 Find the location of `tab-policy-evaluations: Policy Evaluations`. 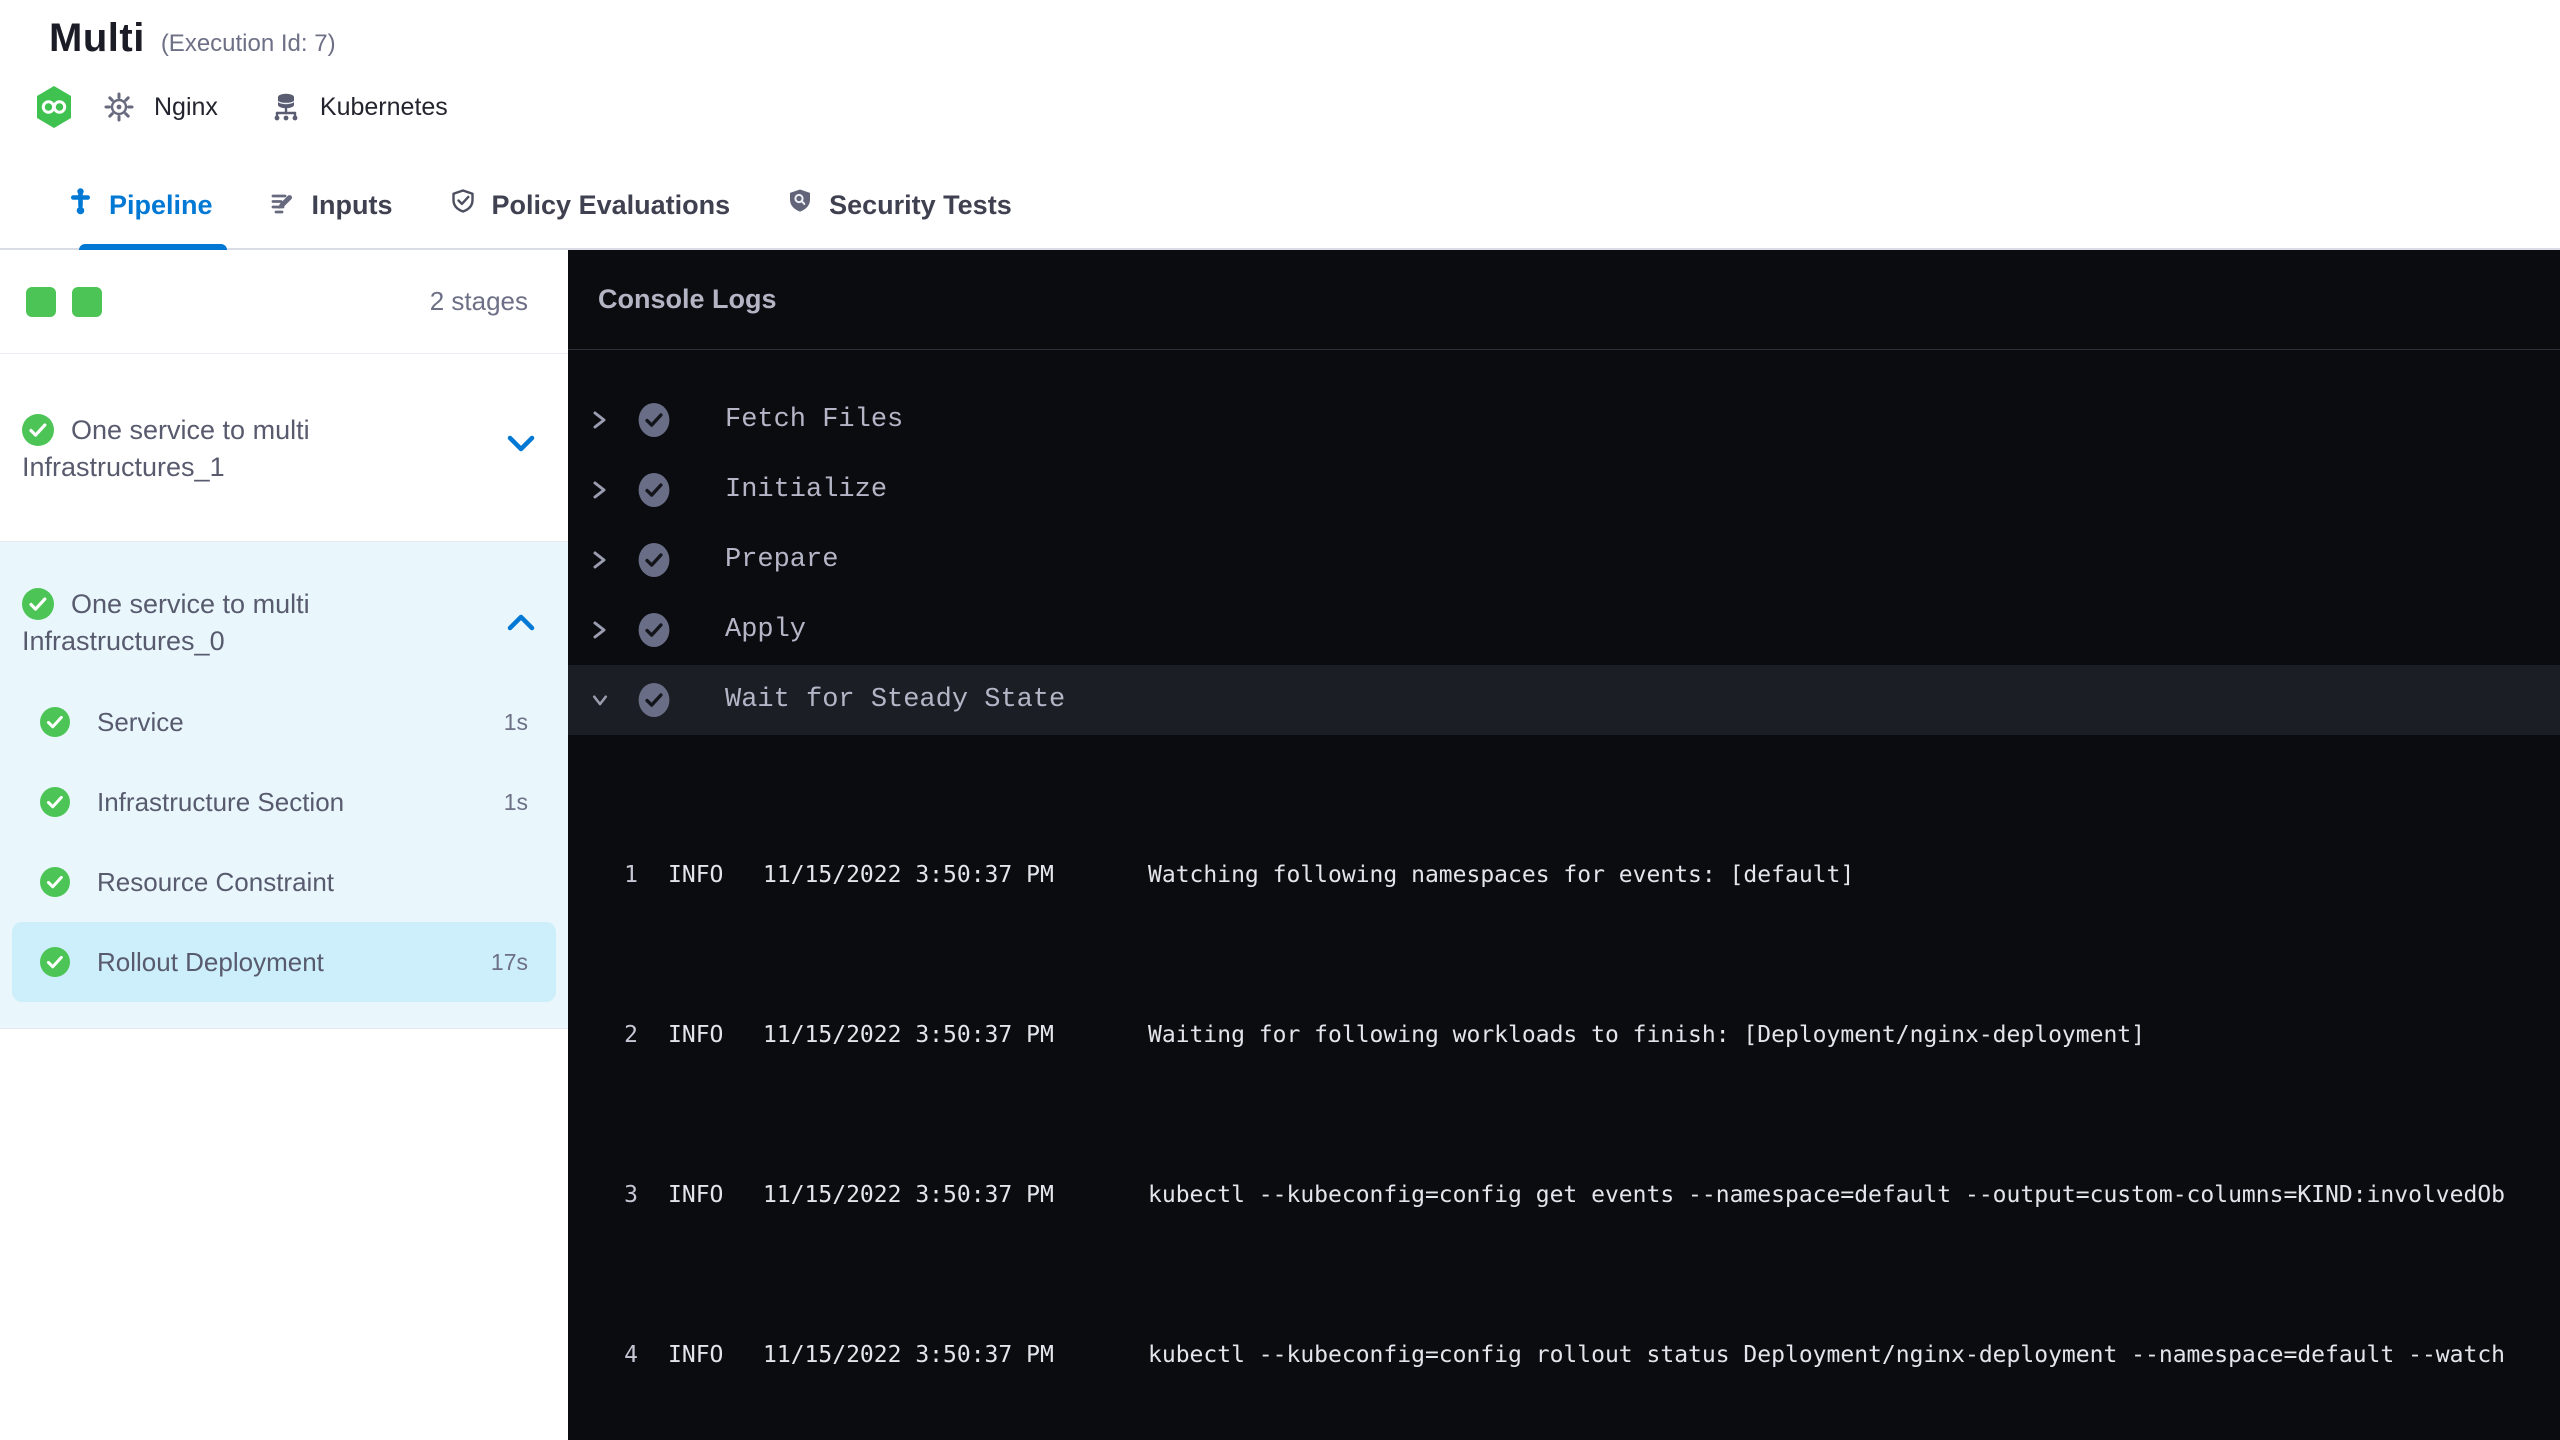

tab-policy-evaluations: Policy Evaluations is located at coordinates (590, 205).